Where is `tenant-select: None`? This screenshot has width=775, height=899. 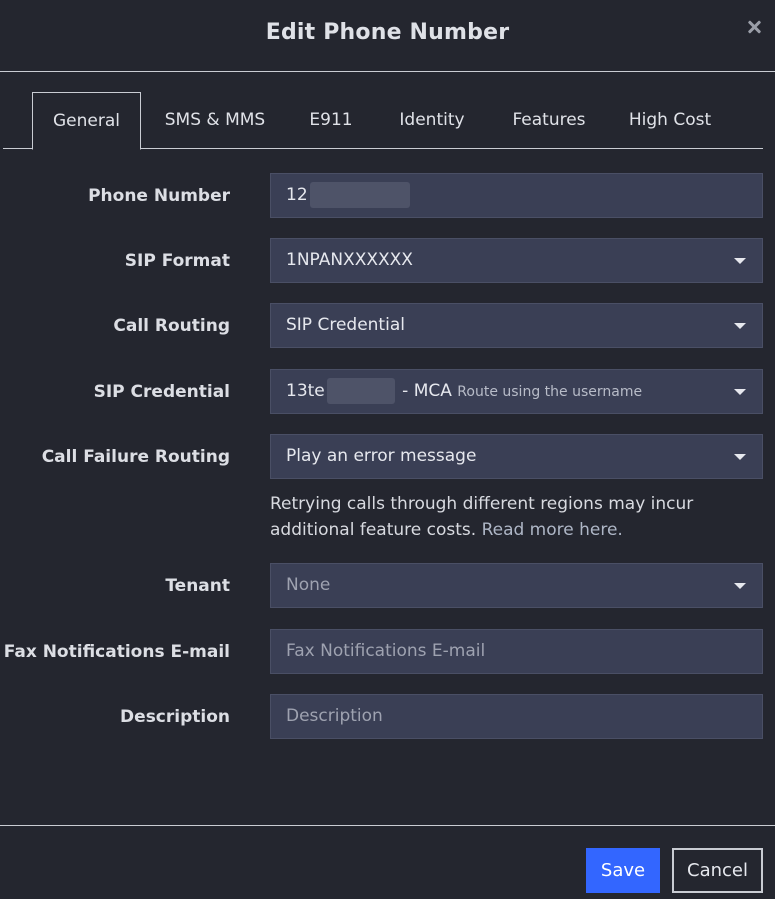
tenant-select: None is located at coordinates (516, 585).